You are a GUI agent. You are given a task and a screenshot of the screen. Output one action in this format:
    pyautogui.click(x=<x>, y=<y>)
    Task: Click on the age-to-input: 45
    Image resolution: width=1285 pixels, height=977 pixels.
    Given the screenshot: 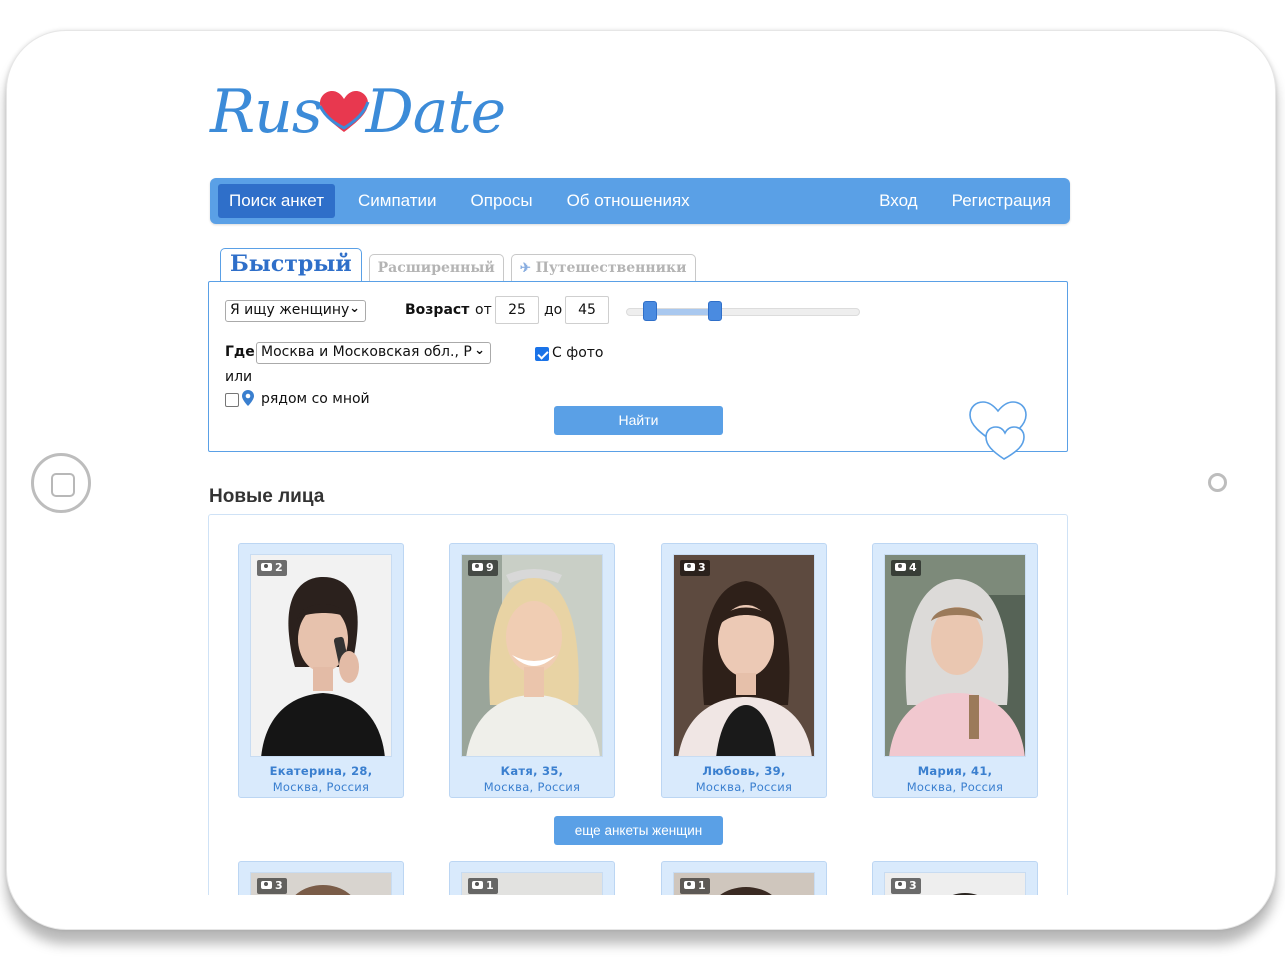 What is the action you would take?
    pyautogui.click(x=587, y=310)
    